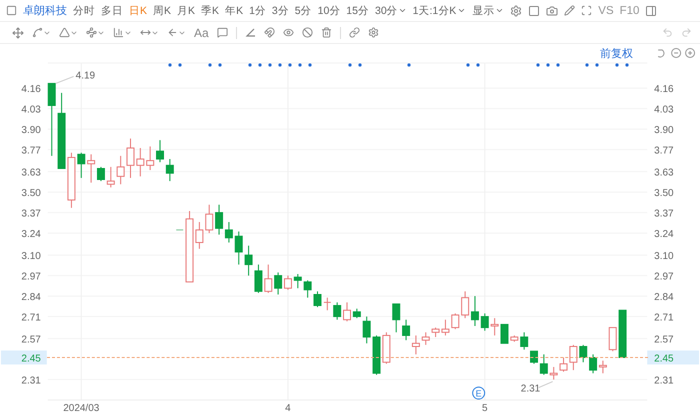  I want to click on magnet-icon, so click(269, 32).